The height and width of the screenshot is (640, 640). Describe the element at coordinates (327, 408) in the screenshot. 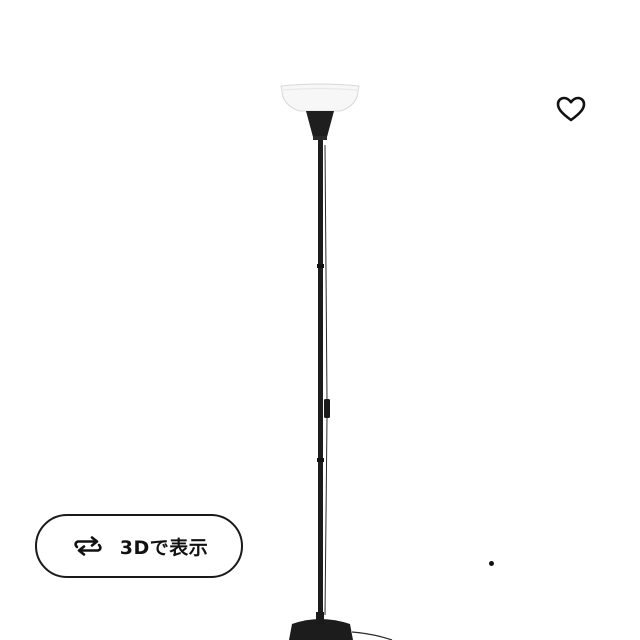

I see `lamp-switch` at that location.